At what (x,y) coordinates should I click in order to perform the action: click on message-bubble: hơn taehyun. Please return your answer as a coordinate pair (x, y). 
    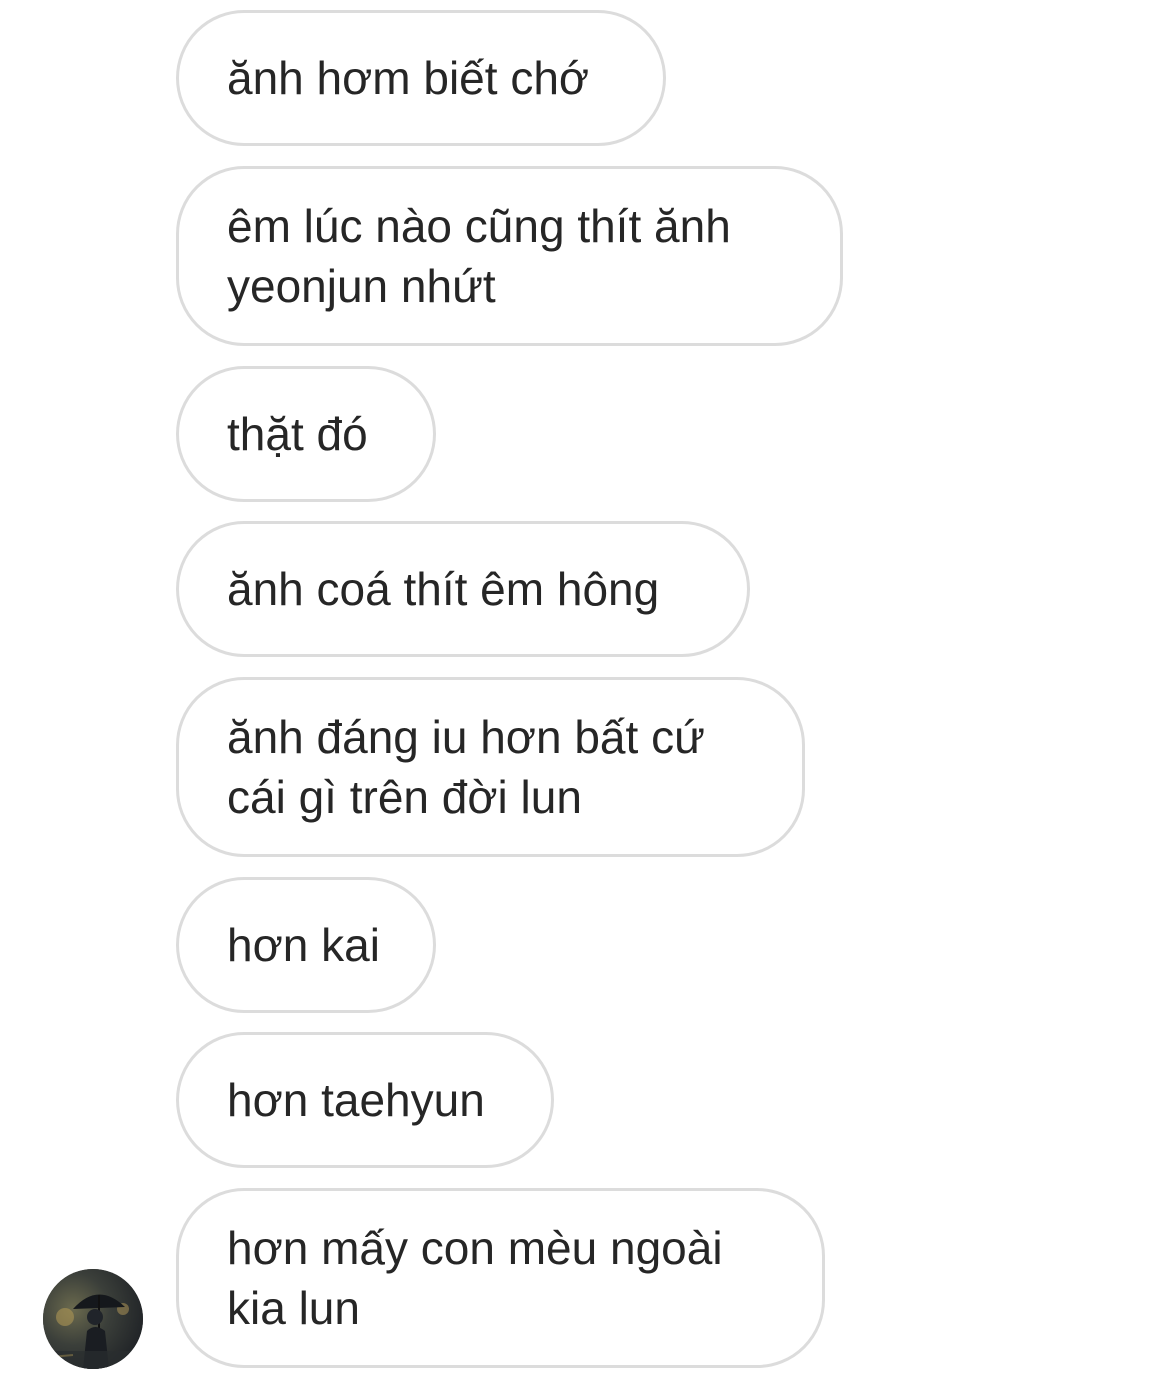
    Looking at the image, I should click on (365, 1100).